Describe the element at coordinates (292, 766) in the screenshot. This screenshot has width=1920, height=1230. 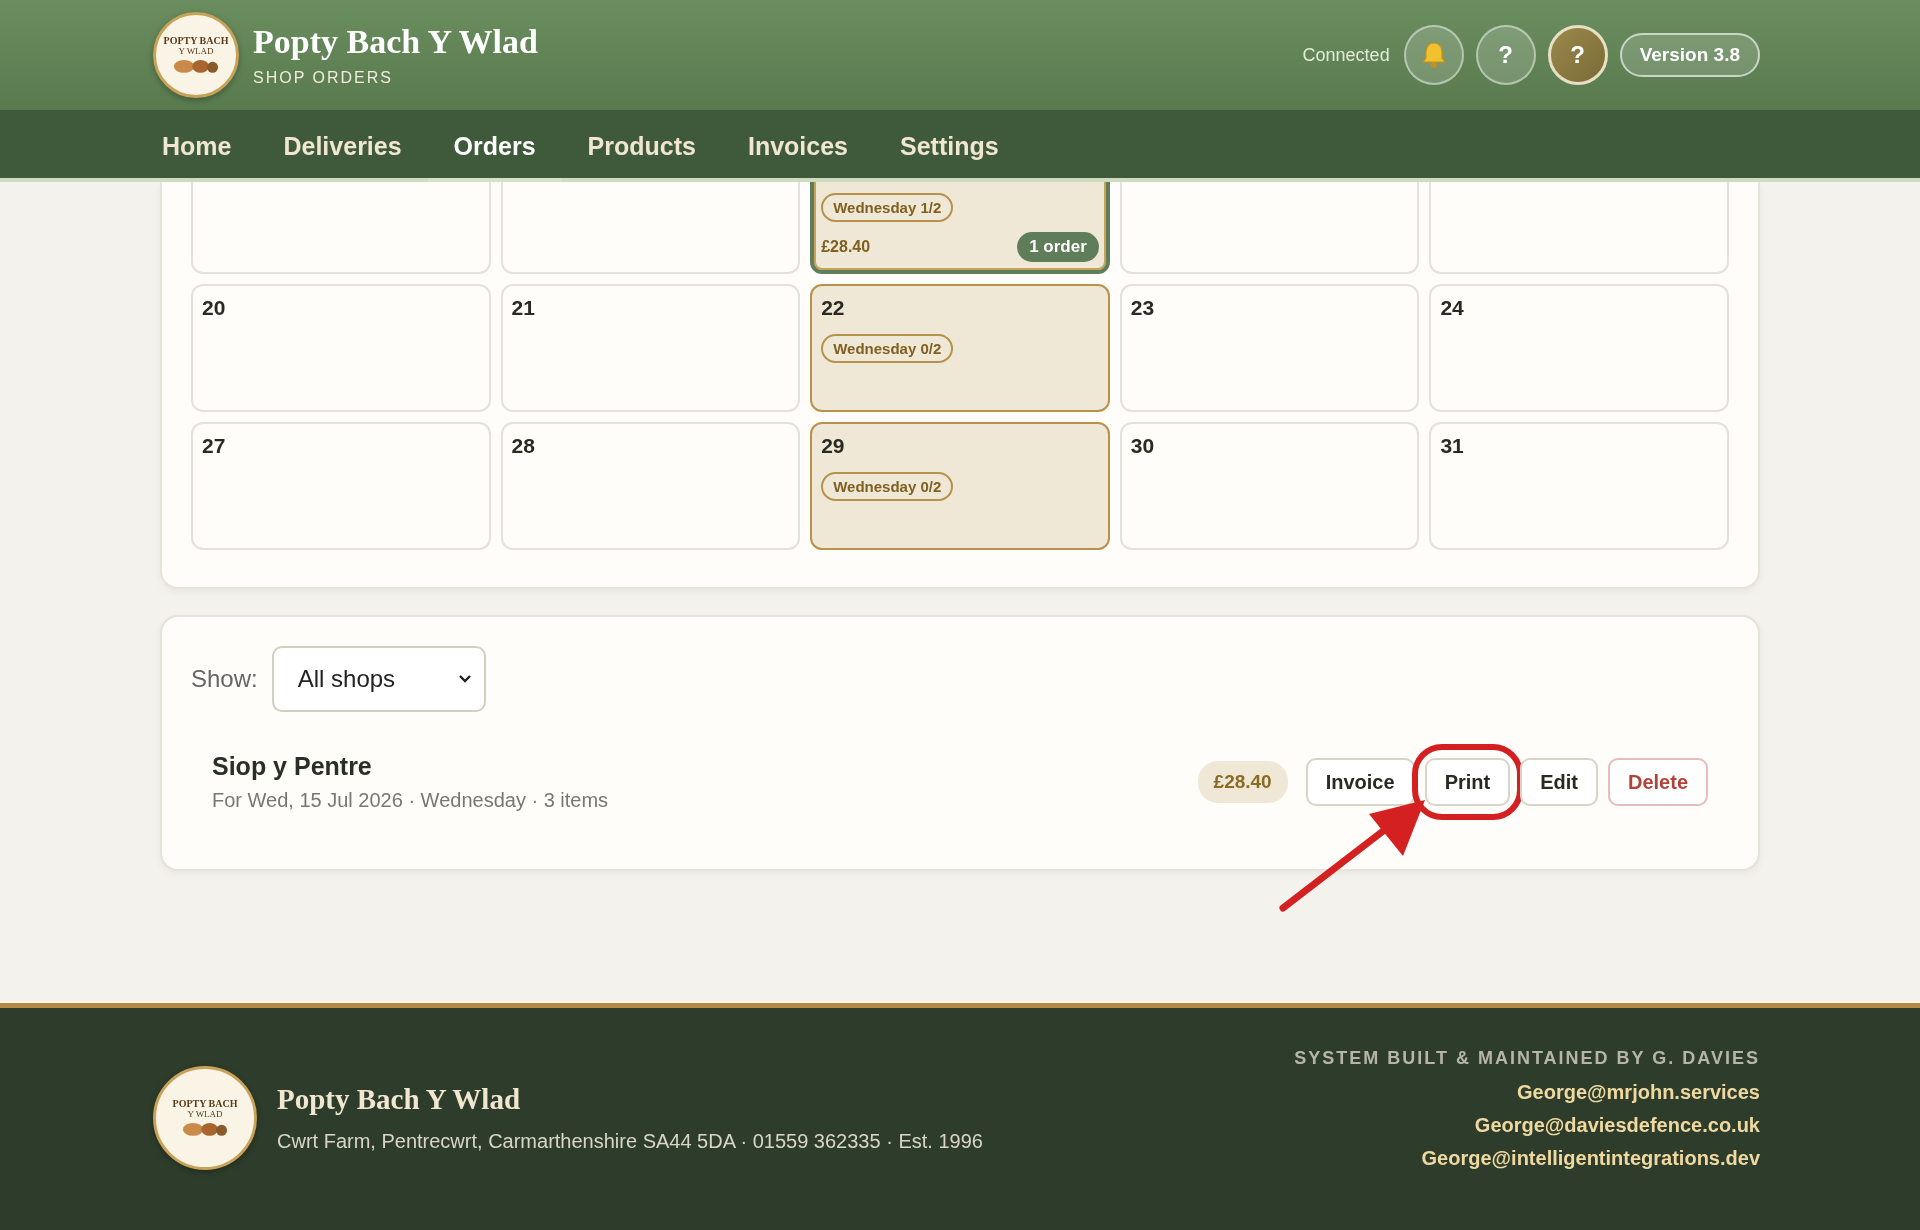
I see `shop-name: Siop y Pentre` at that location.